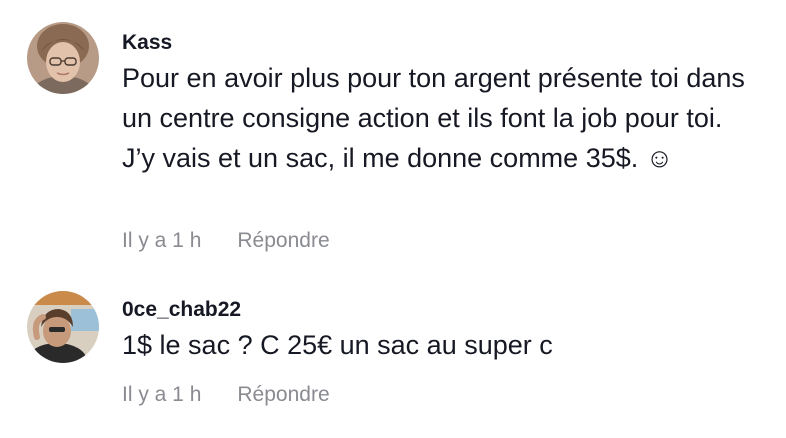  What do you see at coordinates (439, 310) in the screenshot?
I see `comment-username: 0ce_chab22` at bounding box center [439, 310].